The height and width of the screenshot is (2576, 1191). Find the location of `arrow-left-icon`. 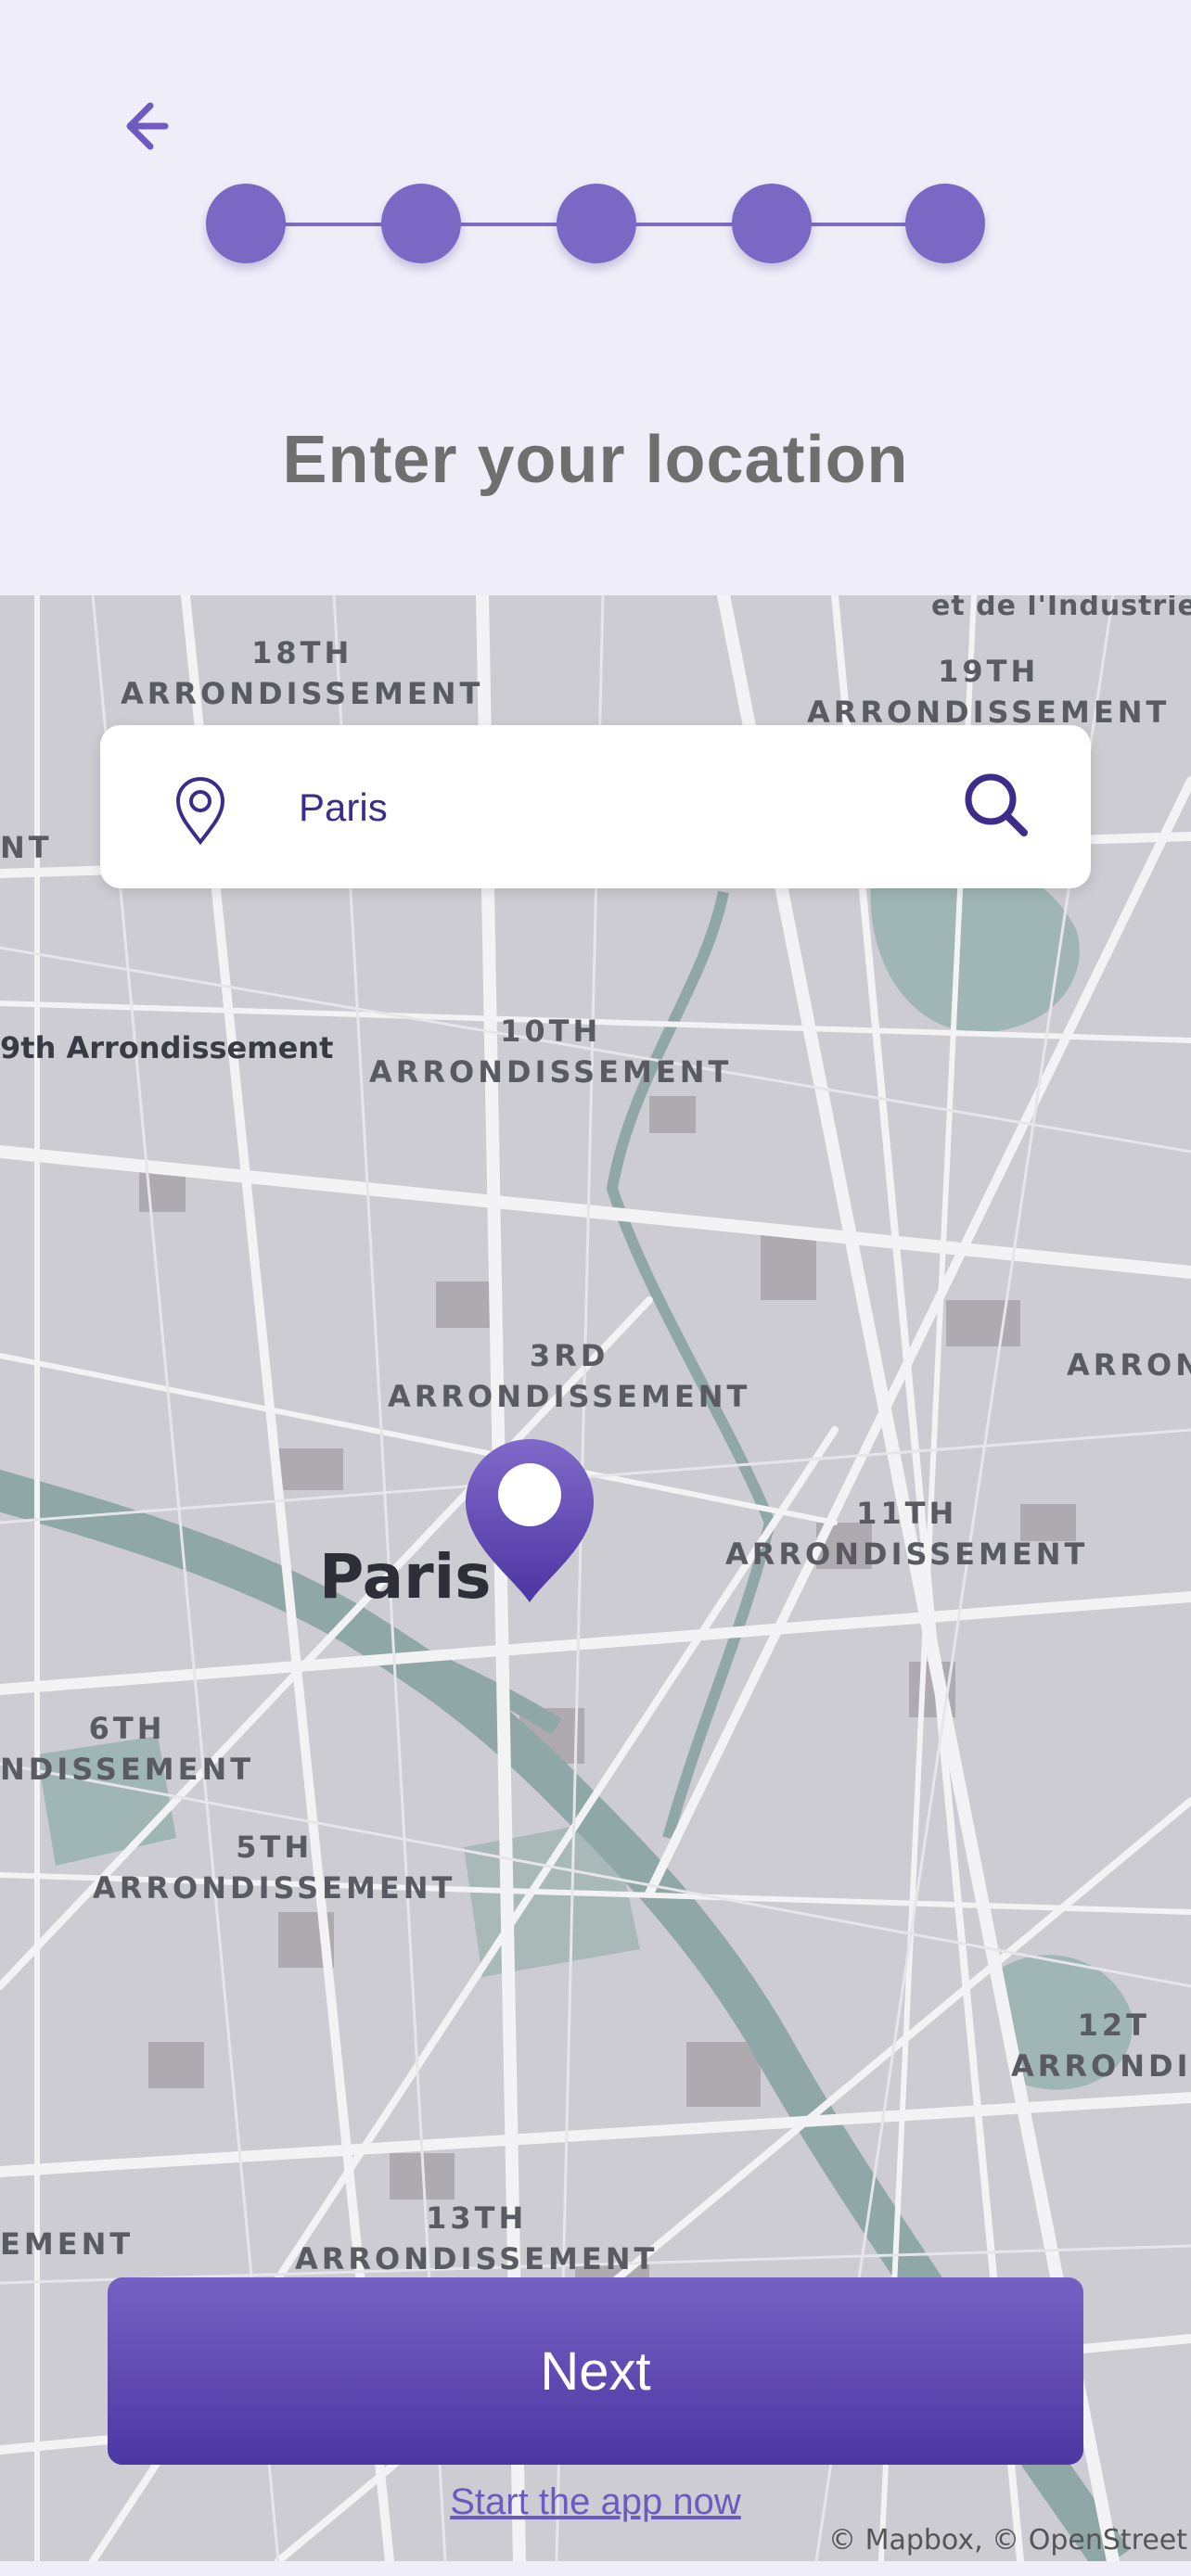

arrow-left-icon is located at coordinates (147, 126).